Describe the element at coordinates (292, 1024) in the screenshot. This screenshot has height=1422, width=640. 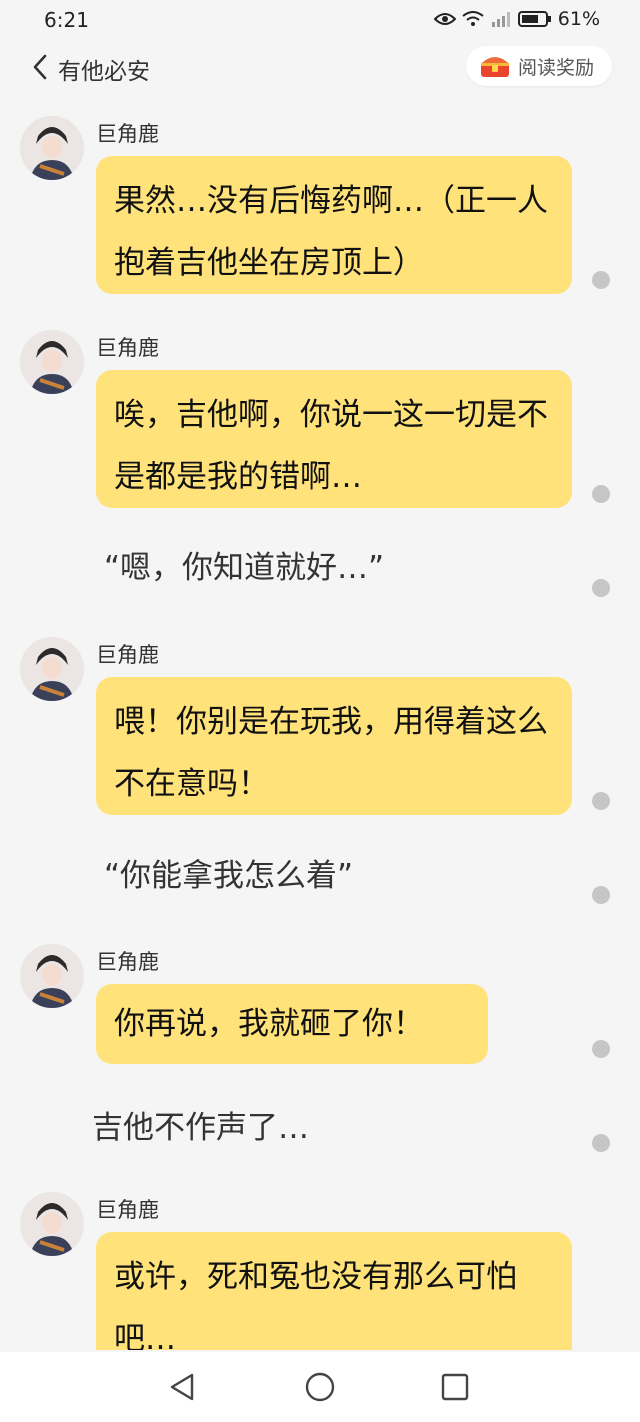
I see `message-bubble: 你再说，我就砸了你！` at that location.